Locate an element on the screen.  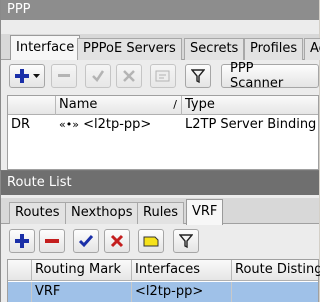
route-toolbar is located at coordinates (160, 241).